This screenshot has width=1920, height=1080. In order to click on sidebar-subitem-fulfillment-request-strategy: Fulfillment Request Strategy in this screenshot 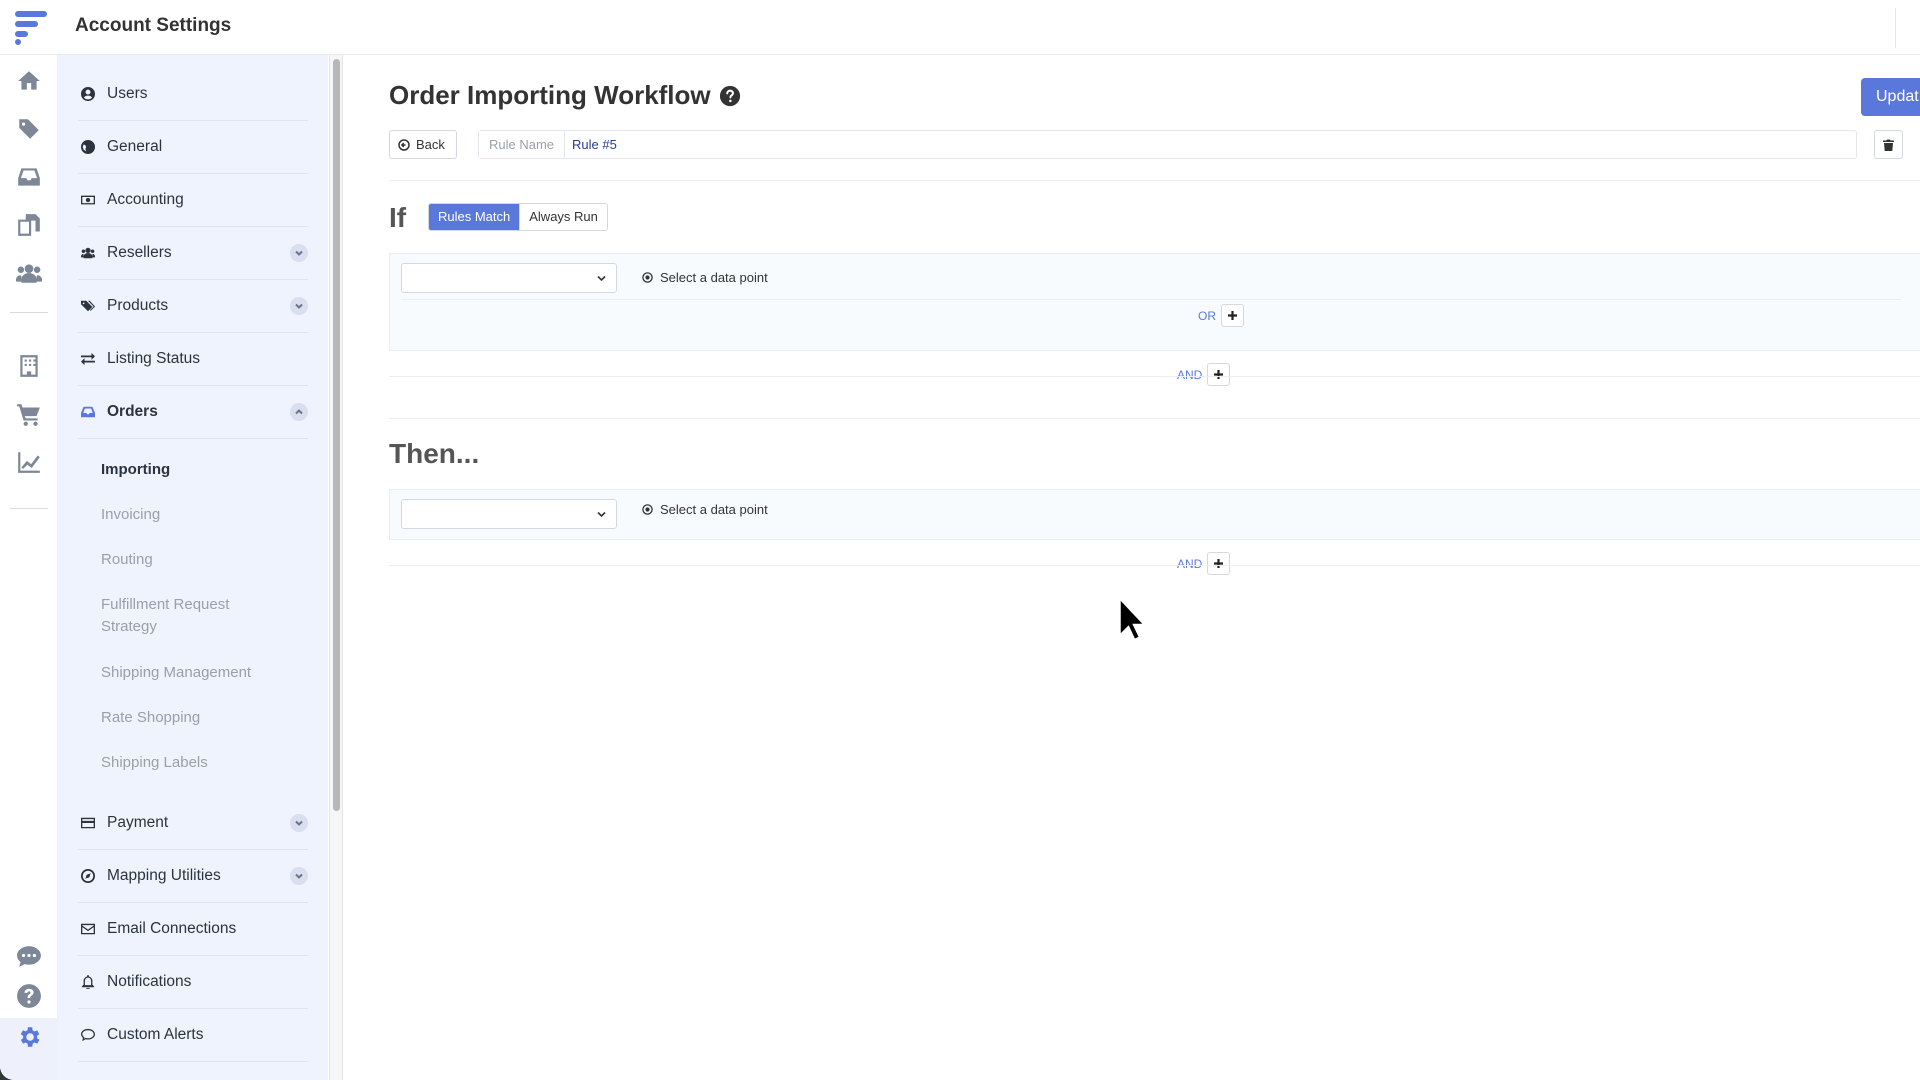, I will do `click(191, 616)`.